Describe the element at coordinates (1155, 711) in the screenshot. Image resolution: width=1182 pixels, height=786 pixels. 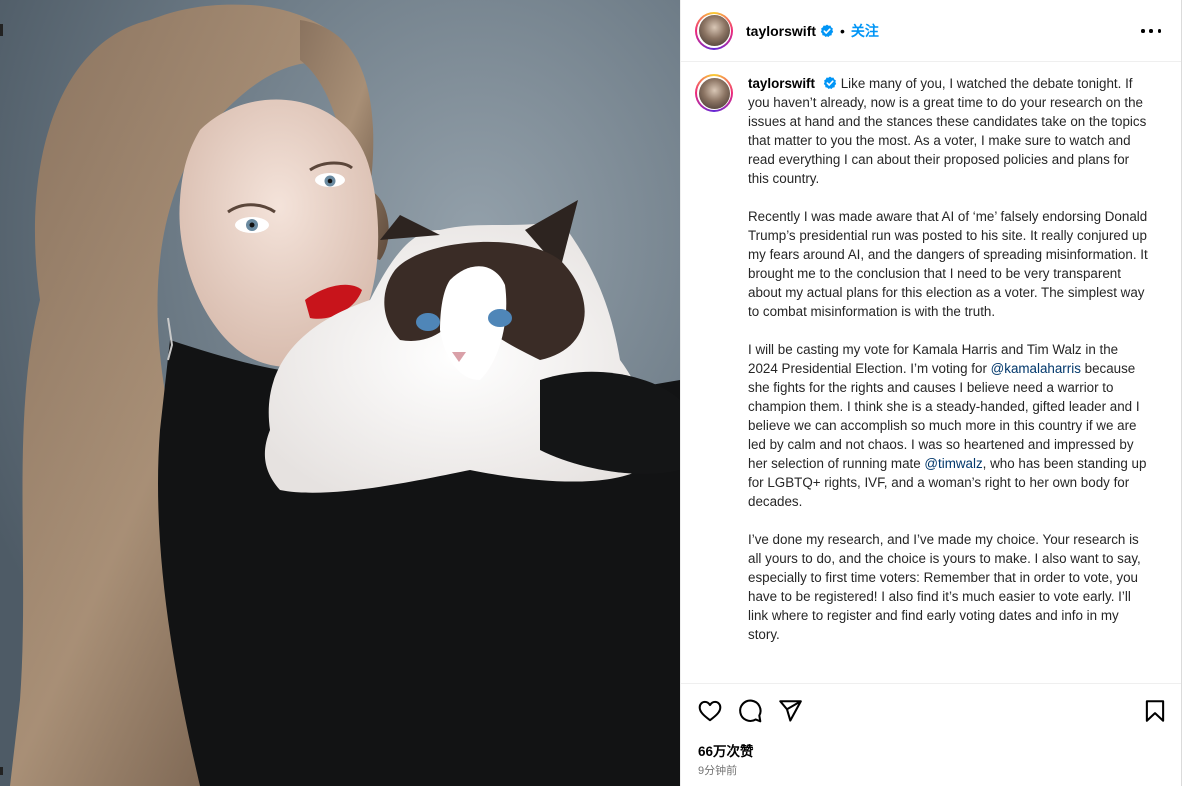
I see `bookmark-icon` at that location.